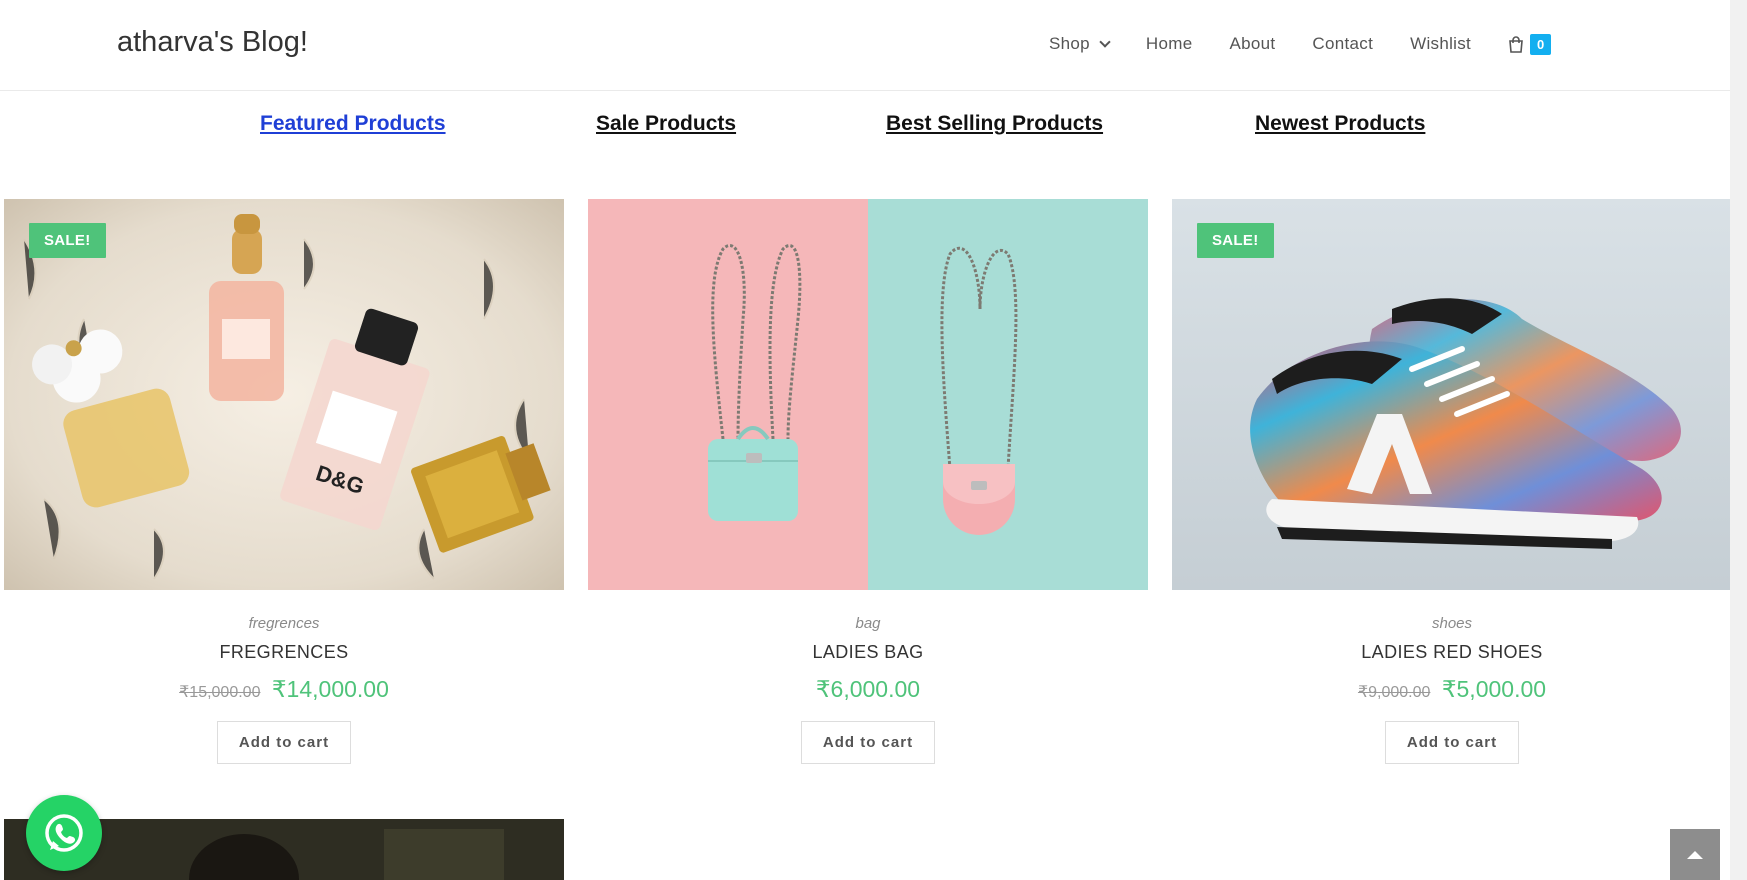 The image size is (1747, 880). I want to click on main-nav: Shop Home About Contact Wishlist 0, so click(1300, 44).